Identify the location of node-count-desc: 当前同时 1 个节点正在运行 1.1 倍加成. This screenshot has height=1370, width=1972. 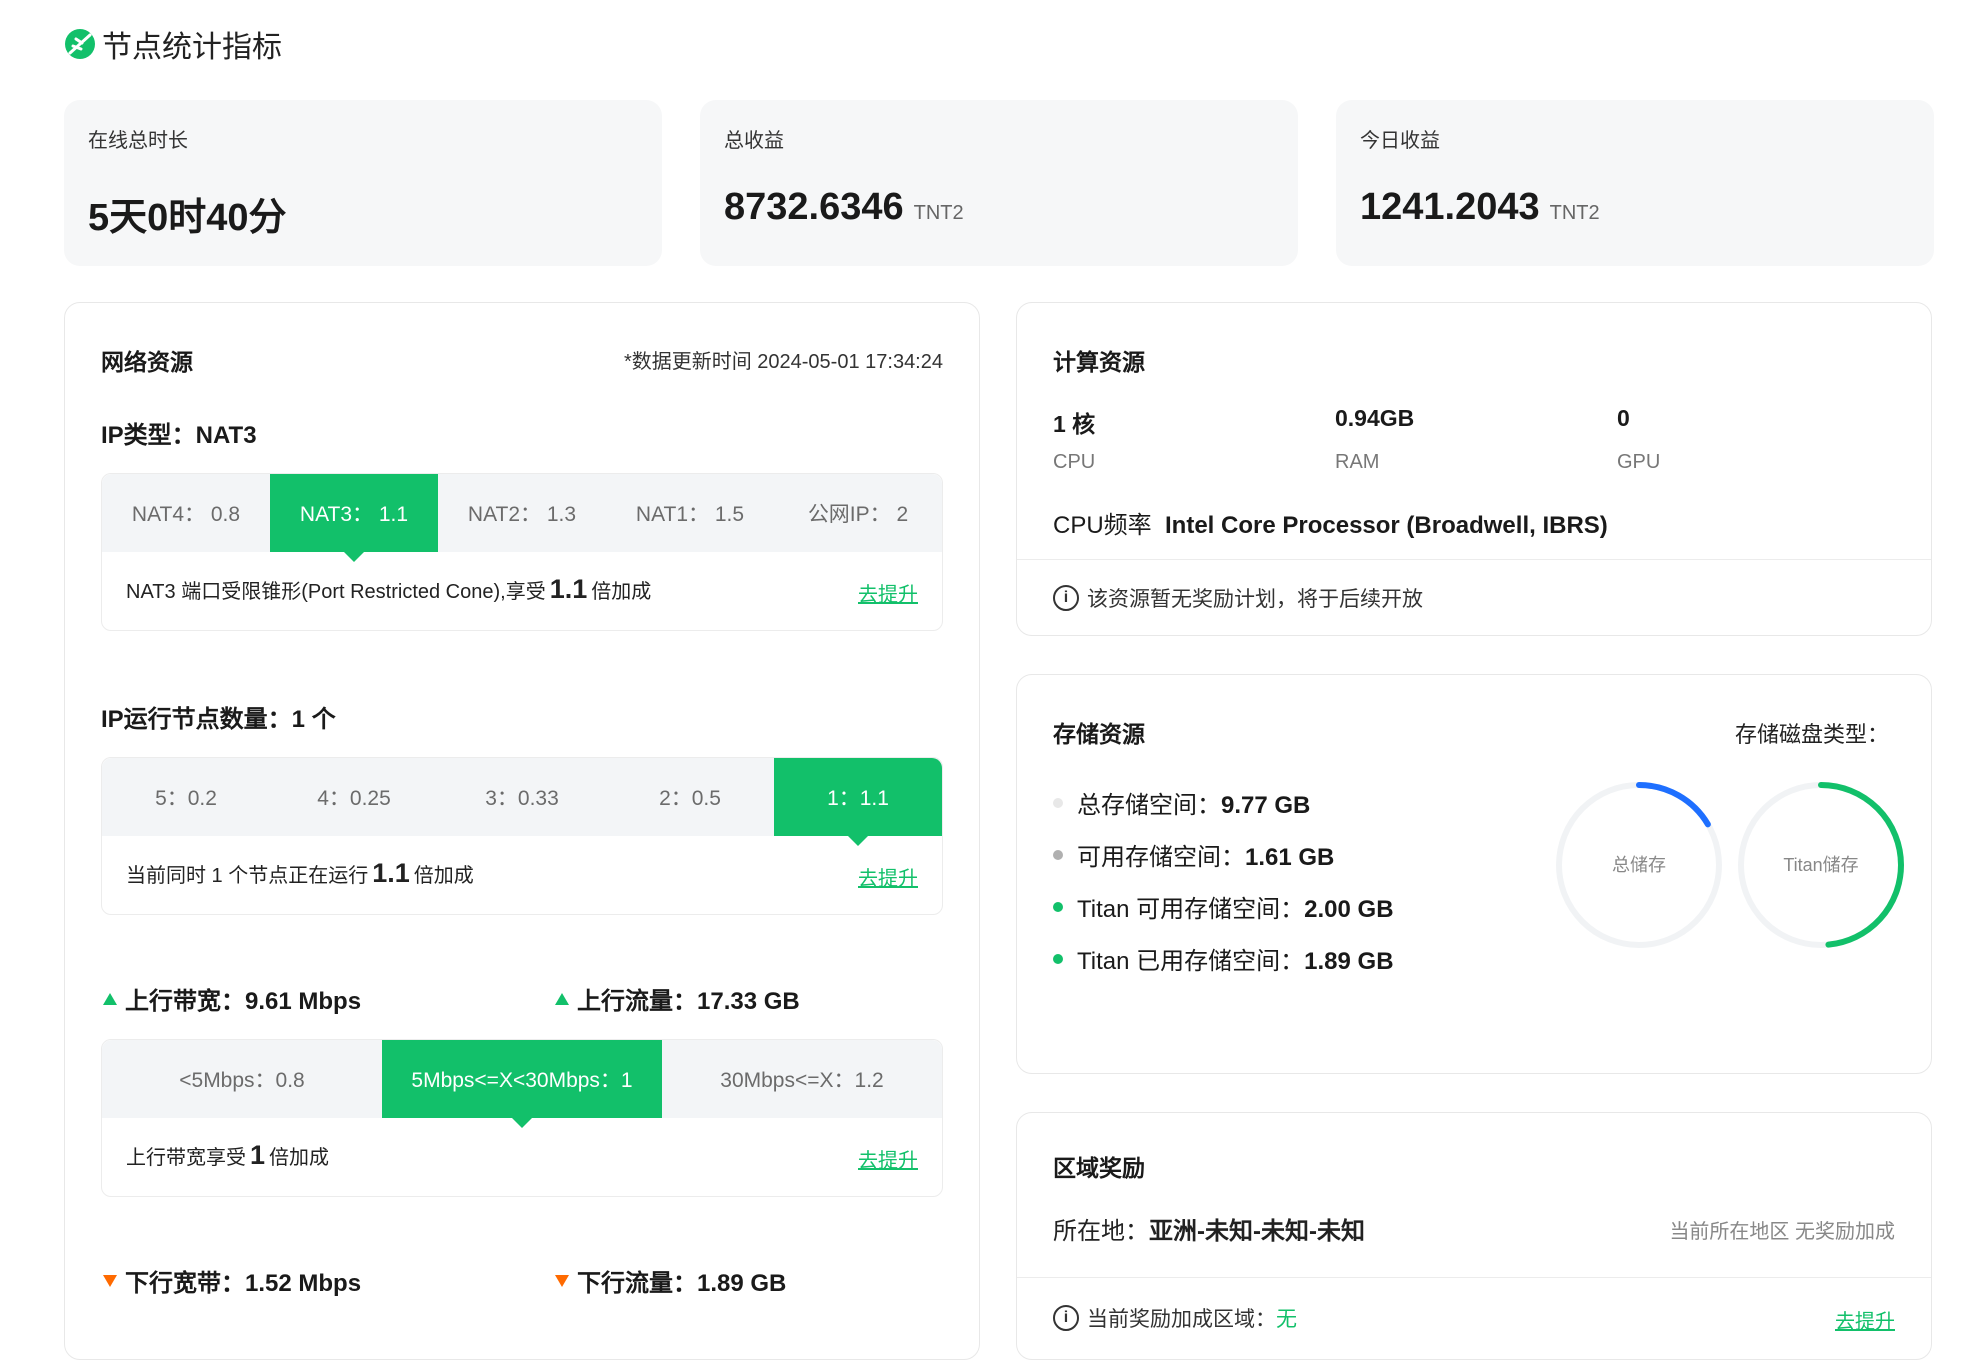
(300, 873).